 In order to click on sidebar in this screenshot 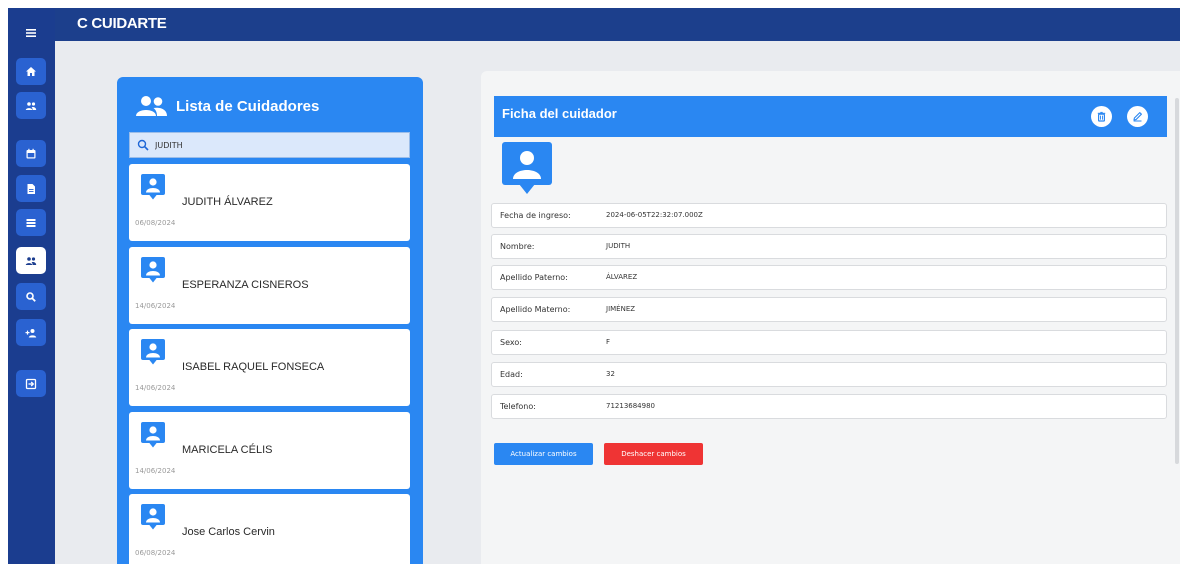, I will do `click(31, 286)`.